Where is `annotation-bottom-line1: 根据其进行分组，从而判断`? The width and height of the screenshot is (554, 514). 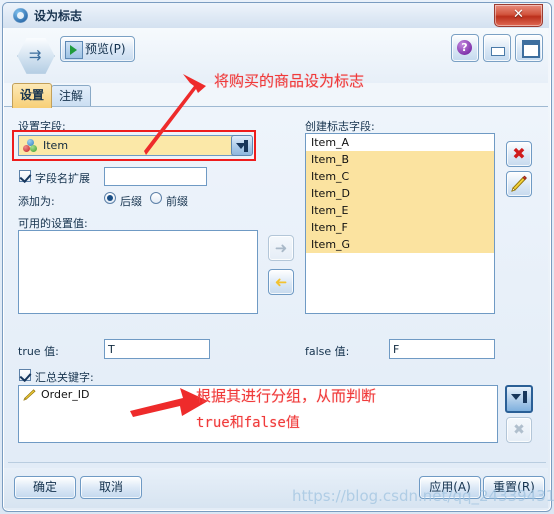 annotation-bottom-line1: 根据其进行分组，从而判断 is located at coordinates (286, 396).